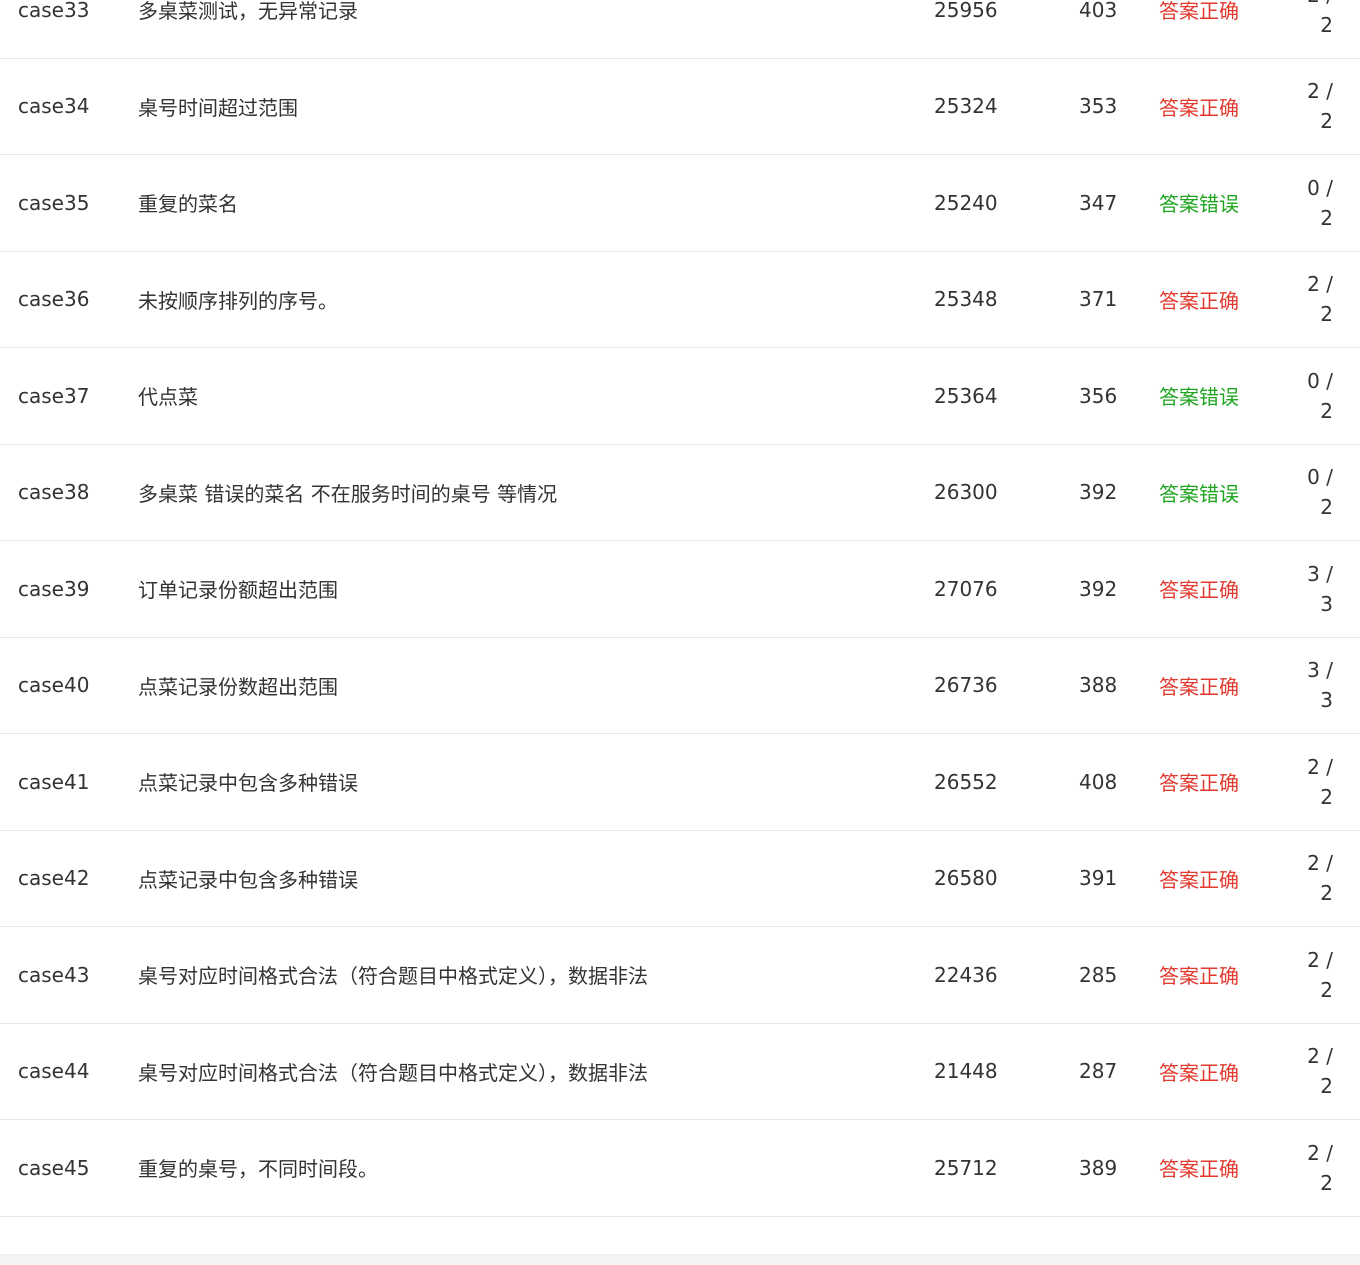 The height and width of the screenshot is (1265, 1360). I want to click on time-cost: 25324, so click(966, 106).